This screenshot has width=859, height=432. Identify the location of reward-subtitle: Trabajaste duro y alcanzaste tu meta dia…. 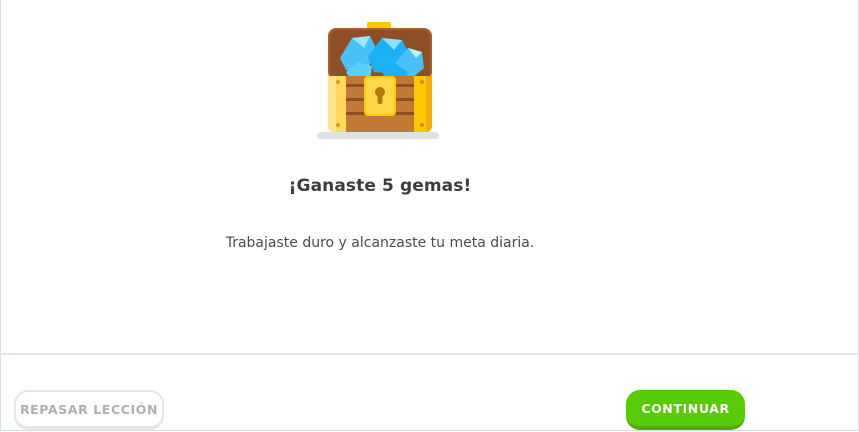
(380, 243).